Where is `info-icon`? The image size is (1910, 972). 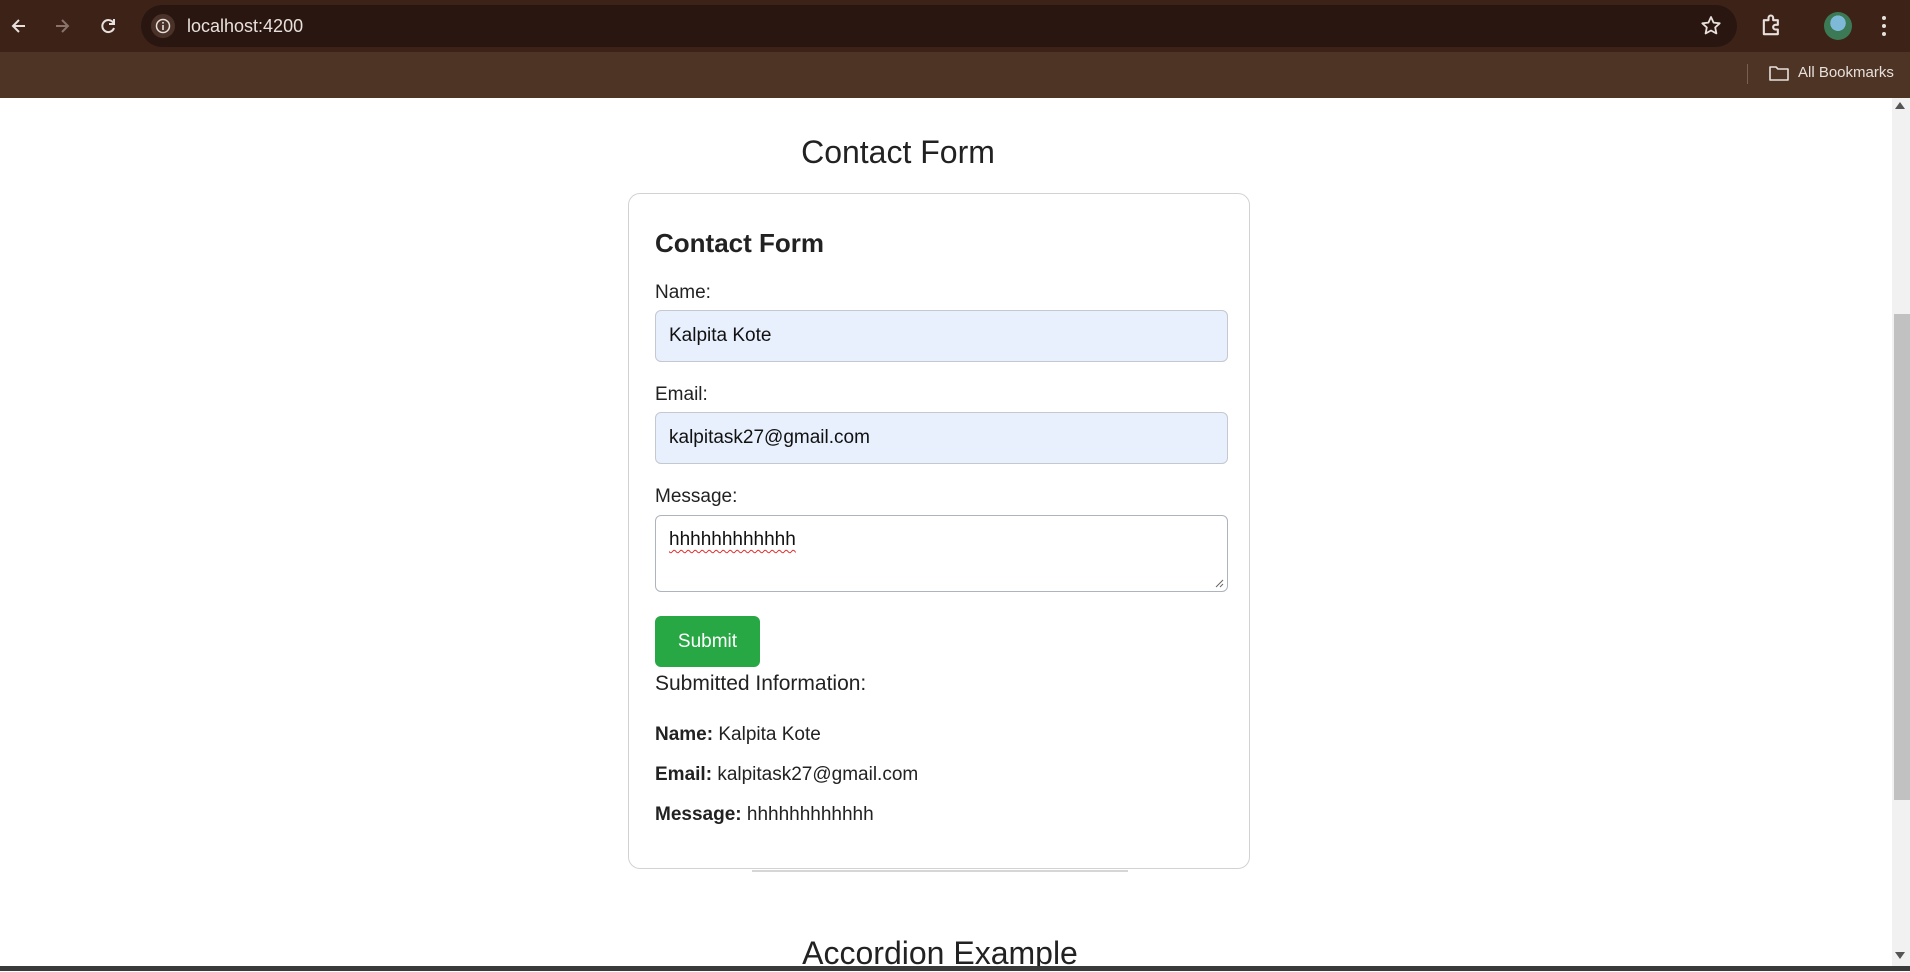 info-icon is located at coordinates (163, 26).